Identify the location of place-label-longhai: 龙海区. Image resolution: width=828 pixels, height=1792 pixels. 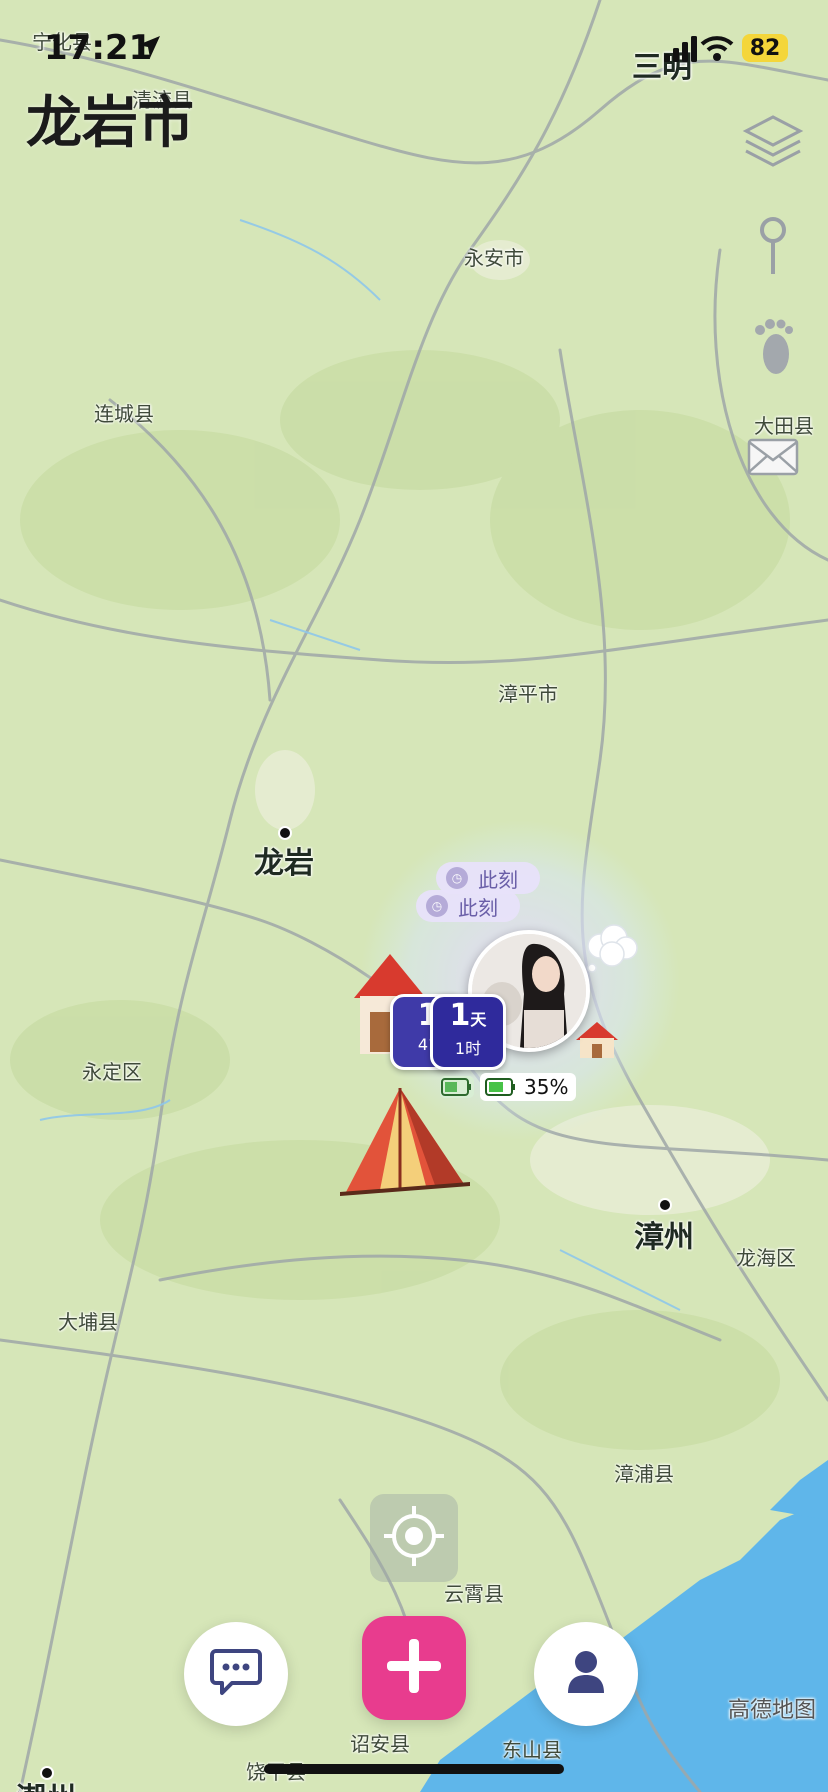
(766, 1258).